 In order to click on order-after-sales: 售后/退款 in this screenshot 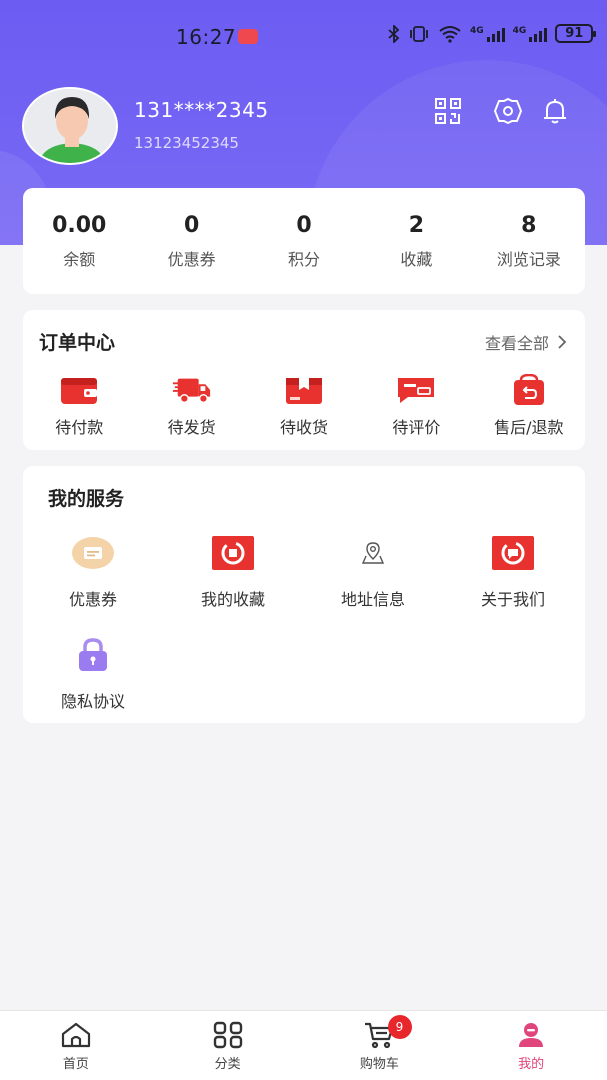, I will do `click(529, 406)`.